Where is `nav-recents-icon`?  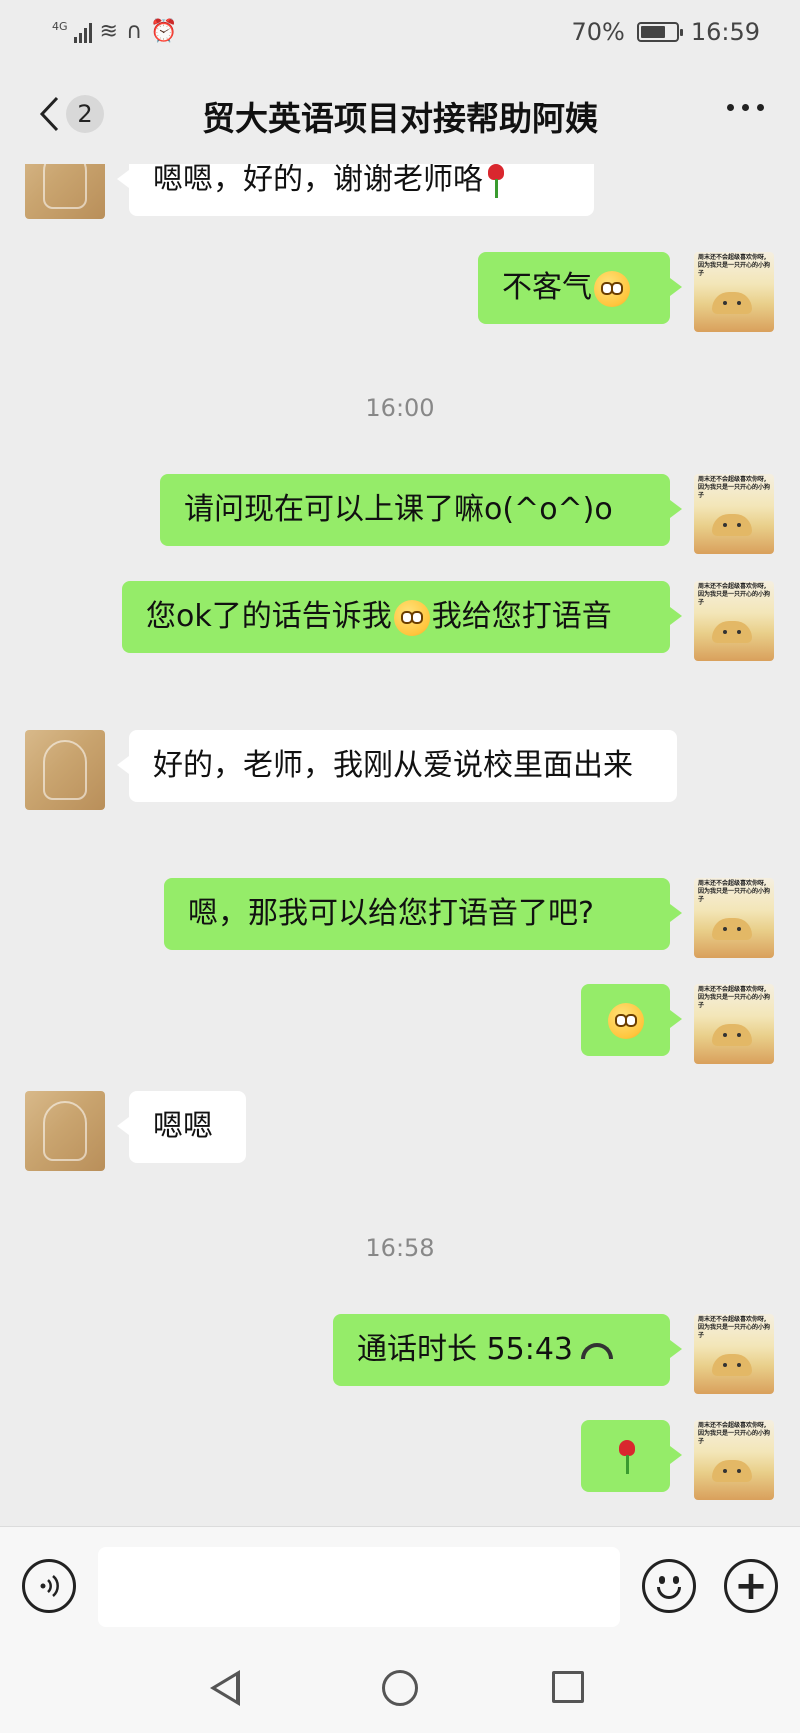 nav-recents-icon is located at coordinates (568, 1687).